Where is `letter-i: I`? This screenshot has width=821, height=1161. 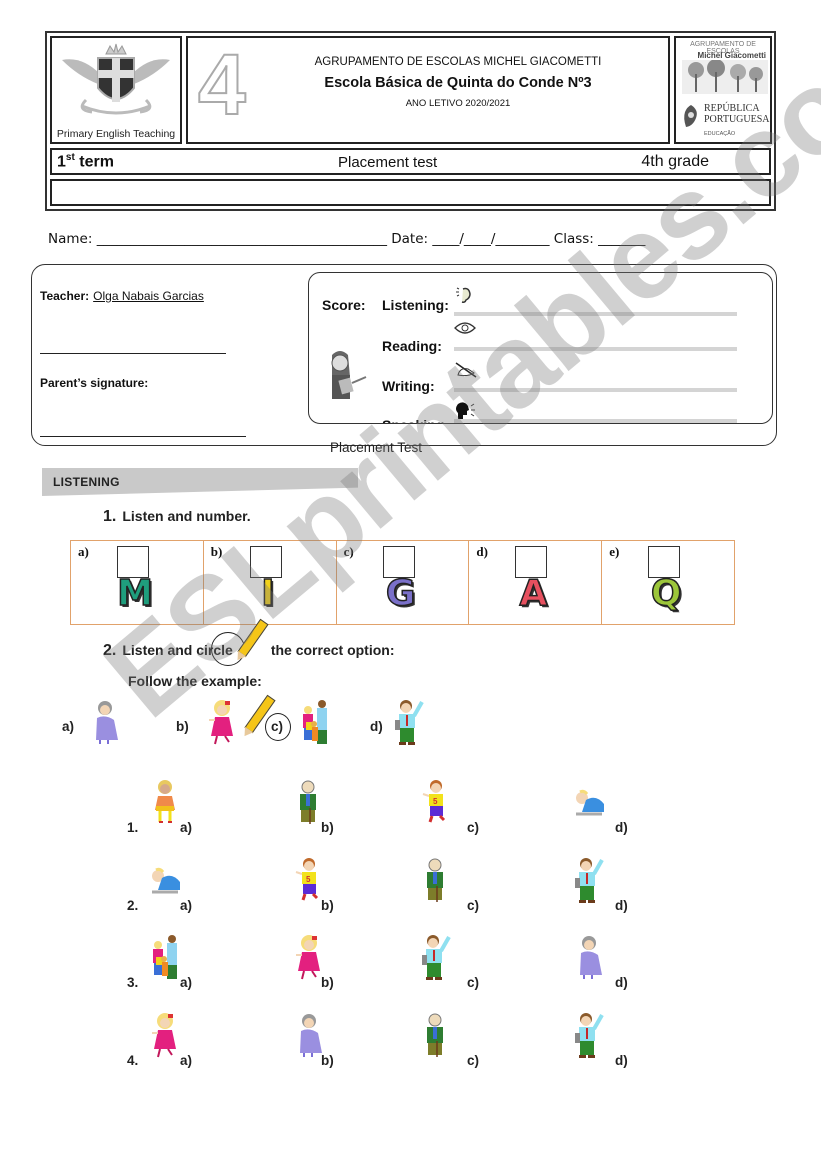 letter-i: I is located at coordinates (267, 593).